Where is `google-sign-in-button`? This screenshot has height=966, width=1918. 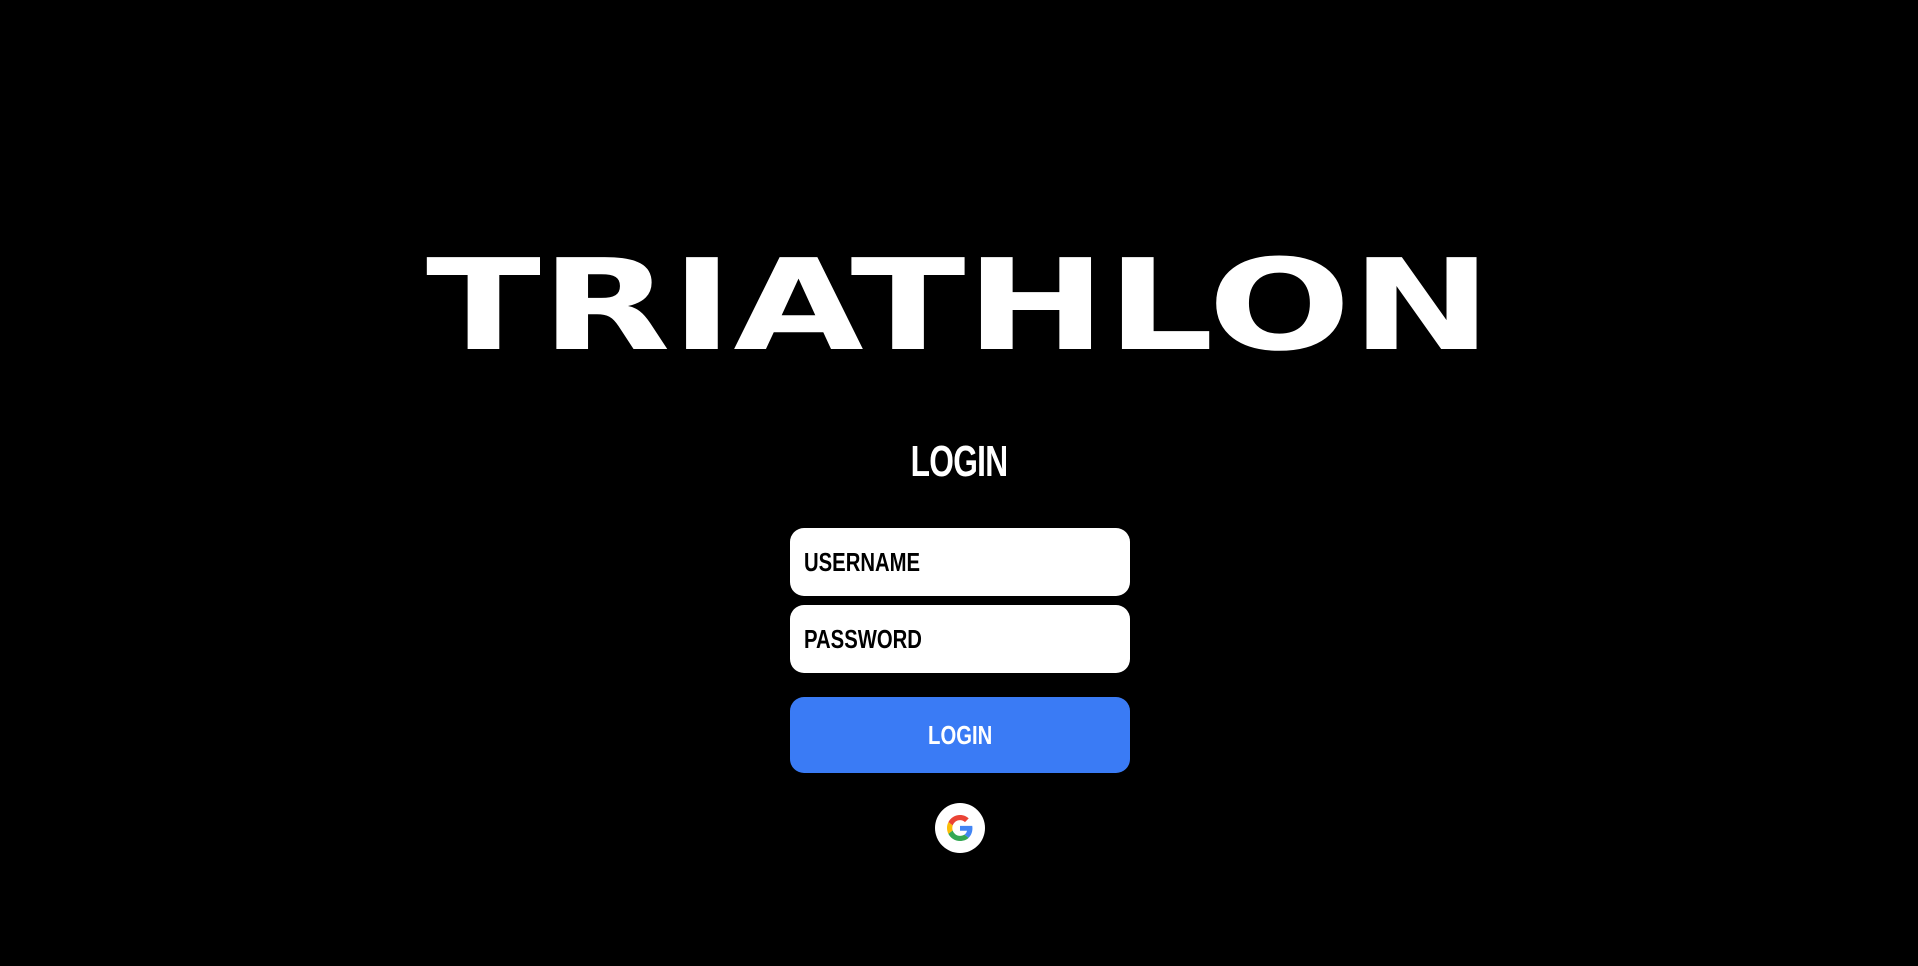 google-sign-in-button is located at coordinates (960, 828).